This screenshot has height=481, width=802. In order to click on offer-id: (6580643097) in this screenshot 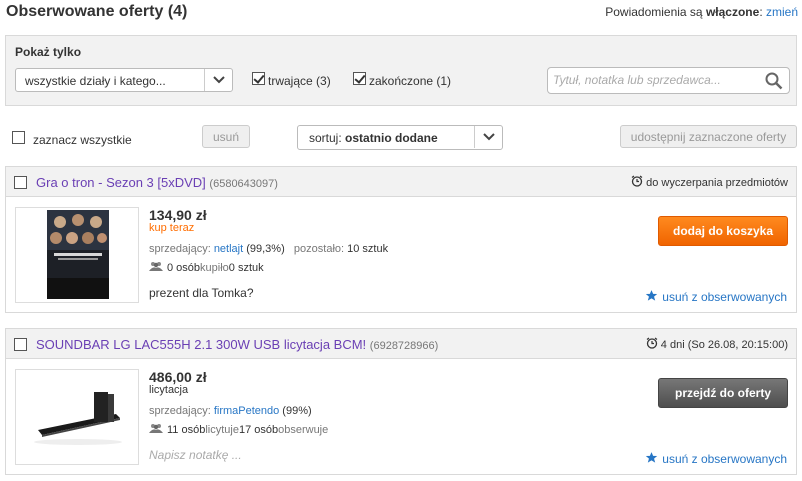, I will do `click(243, 184)`.